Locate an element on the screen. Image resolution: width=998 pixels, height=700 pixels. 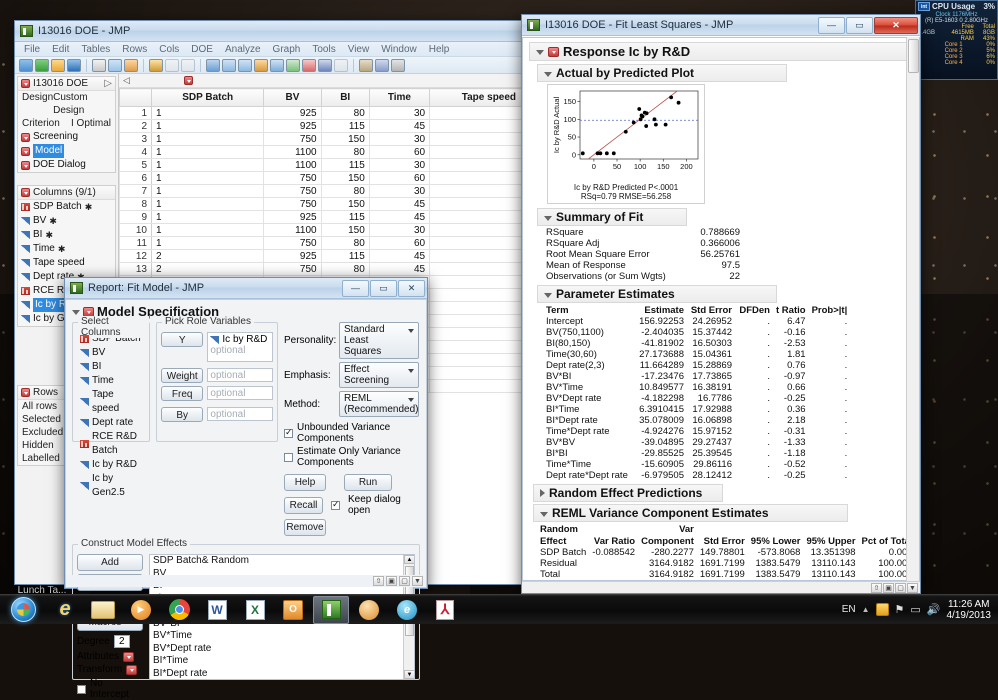
role-y-button: Y is located at coordinates (182, 339).